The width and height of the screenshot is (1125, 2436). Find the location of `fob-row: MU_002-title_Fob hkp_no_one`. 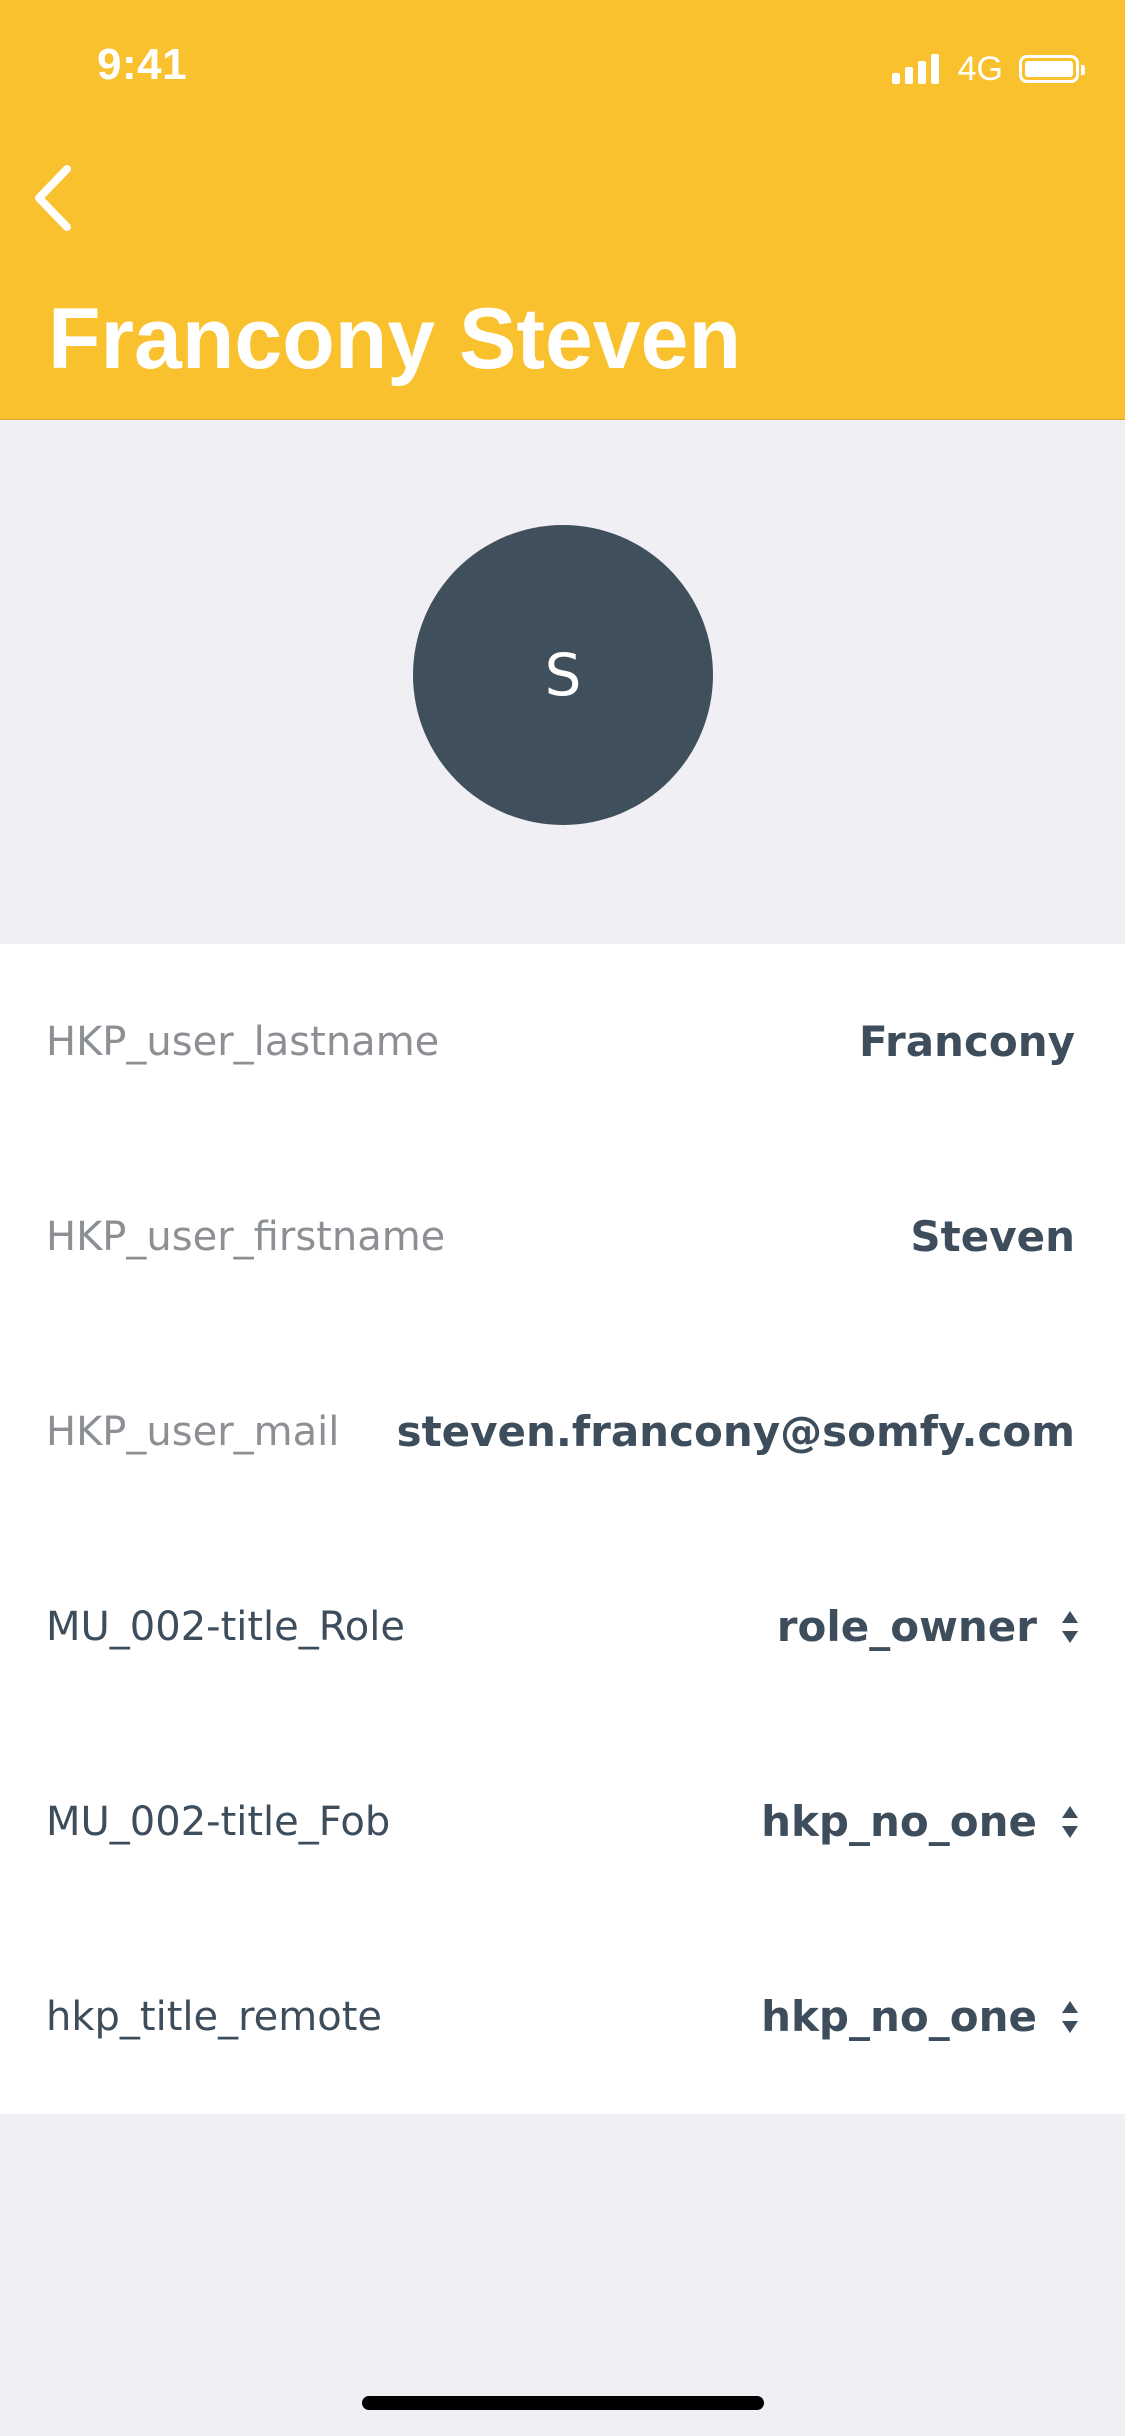

fob-row: MU_002-title_Fob hkp_no_one is located at coordinates (562, 1821).